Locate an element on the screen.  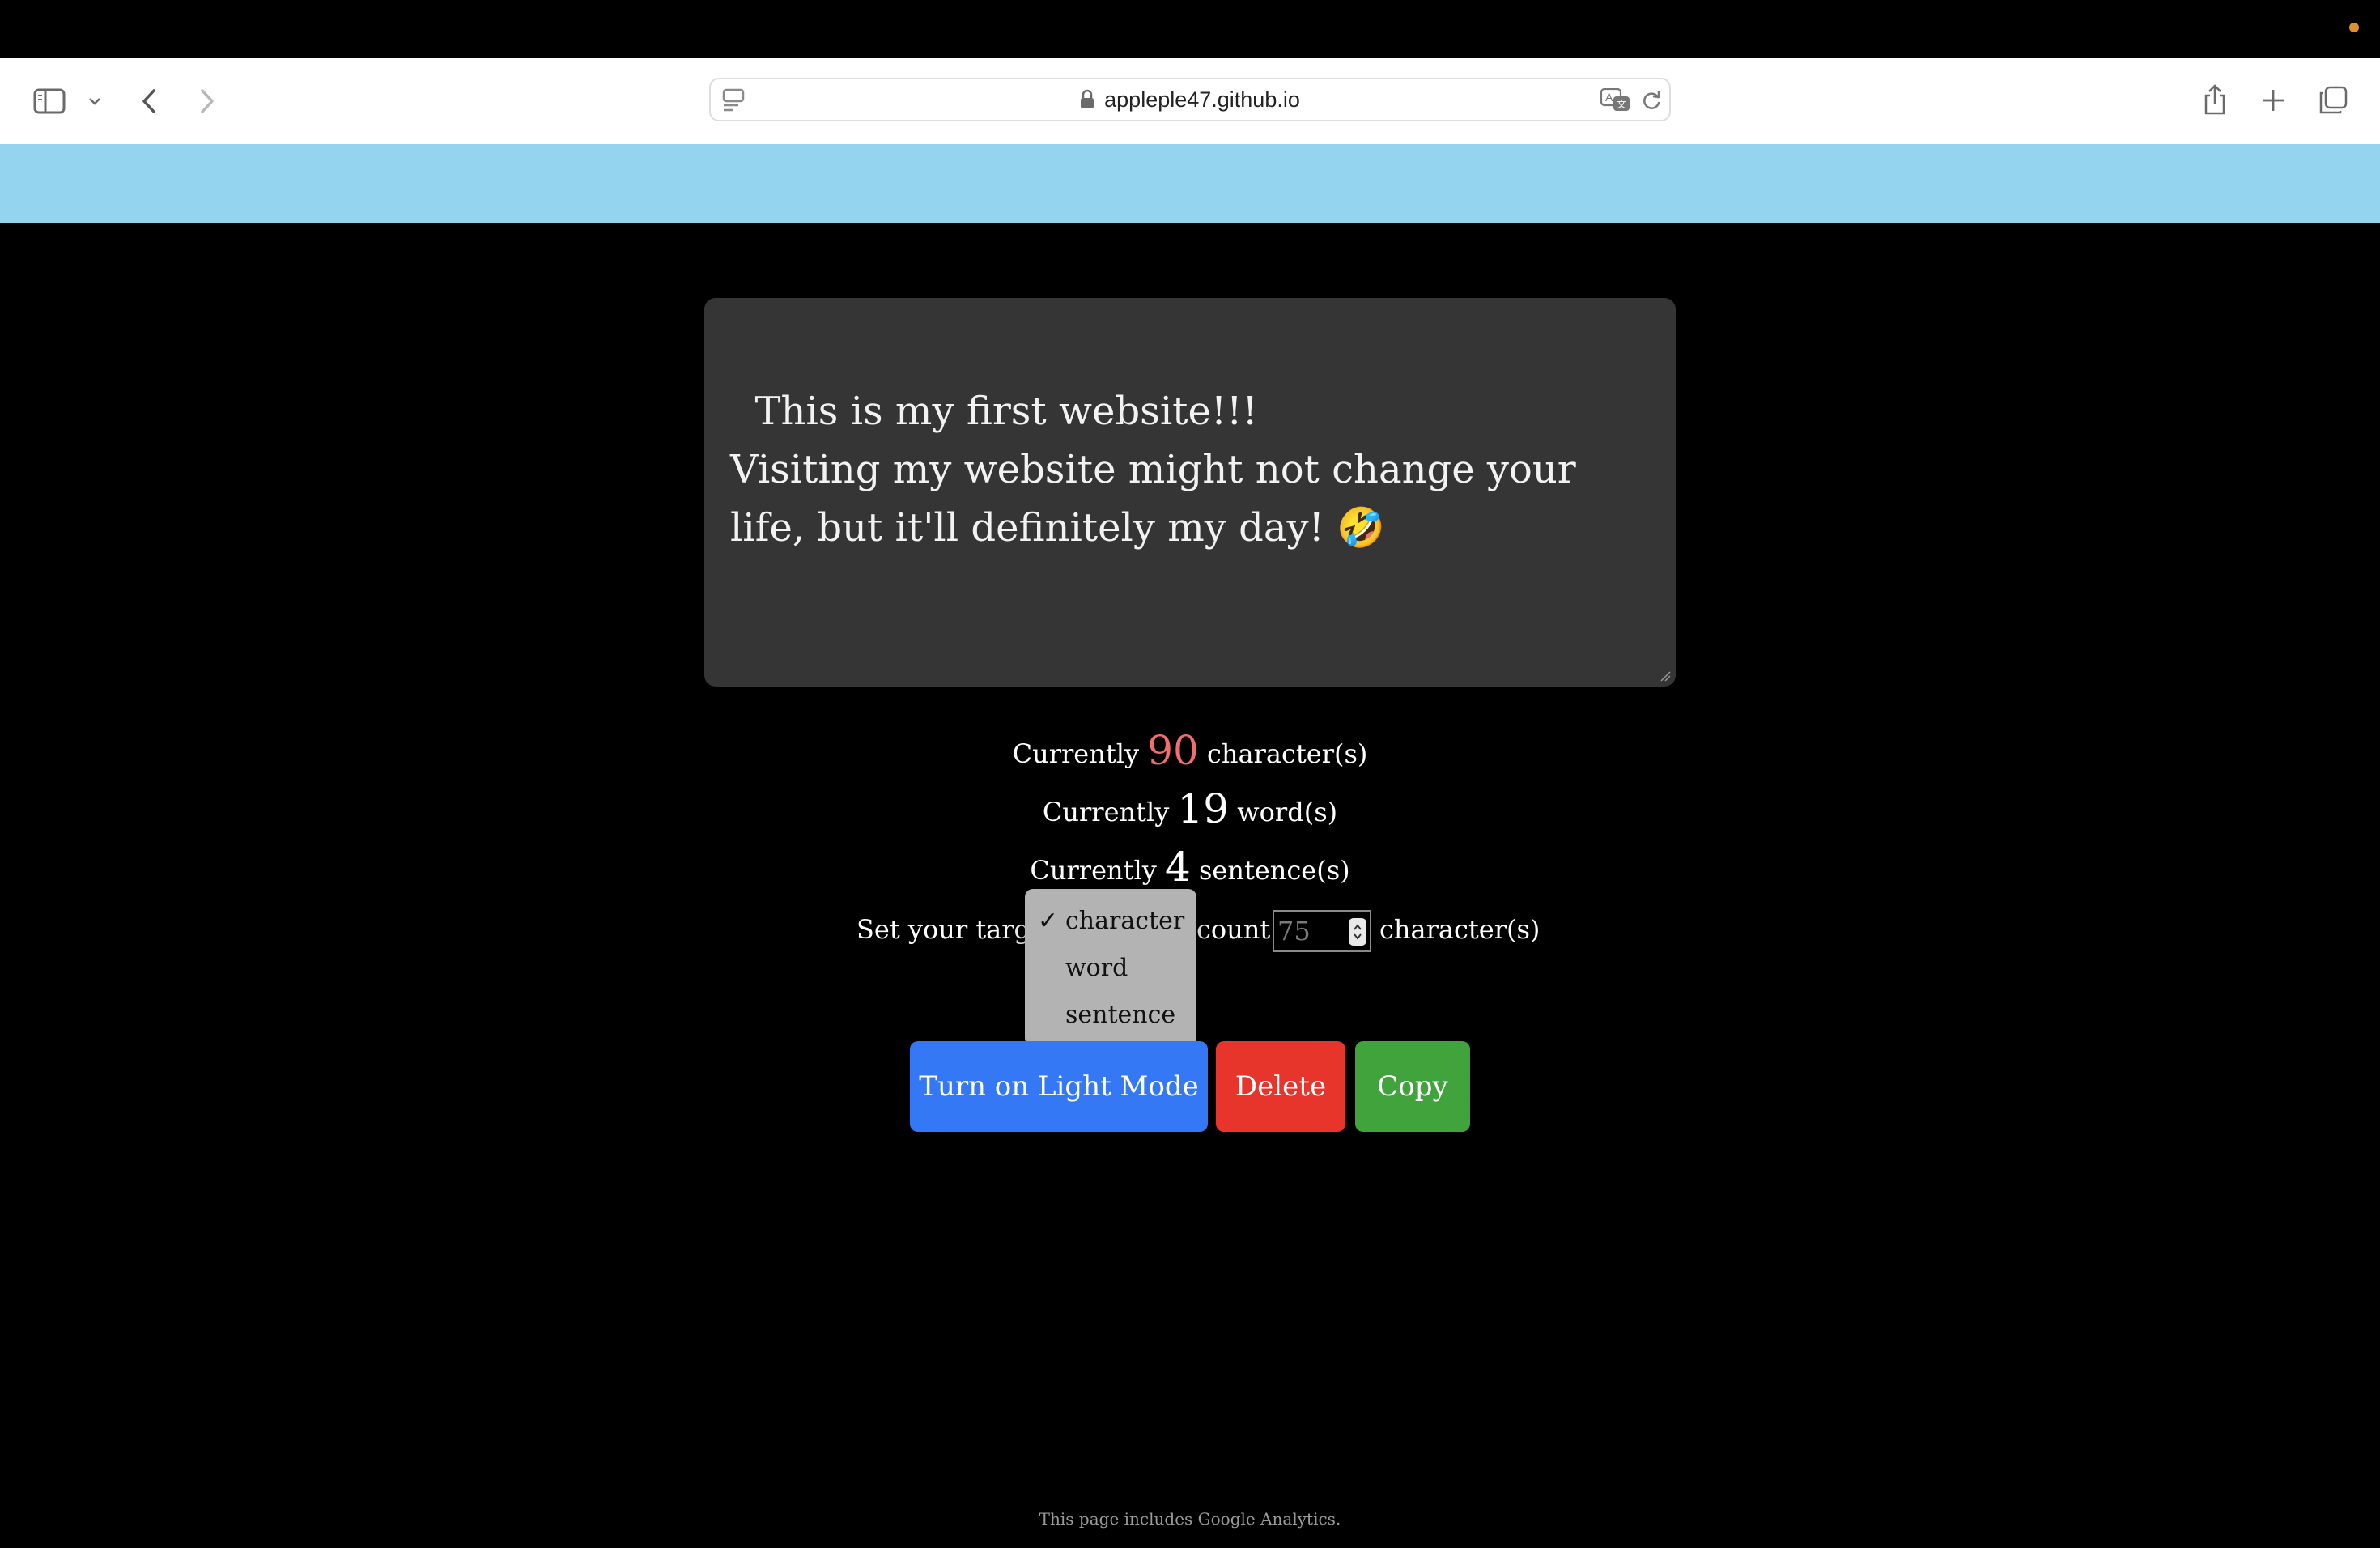
target-unit-wrap: character(s) is located at coordinates (1459, 929).